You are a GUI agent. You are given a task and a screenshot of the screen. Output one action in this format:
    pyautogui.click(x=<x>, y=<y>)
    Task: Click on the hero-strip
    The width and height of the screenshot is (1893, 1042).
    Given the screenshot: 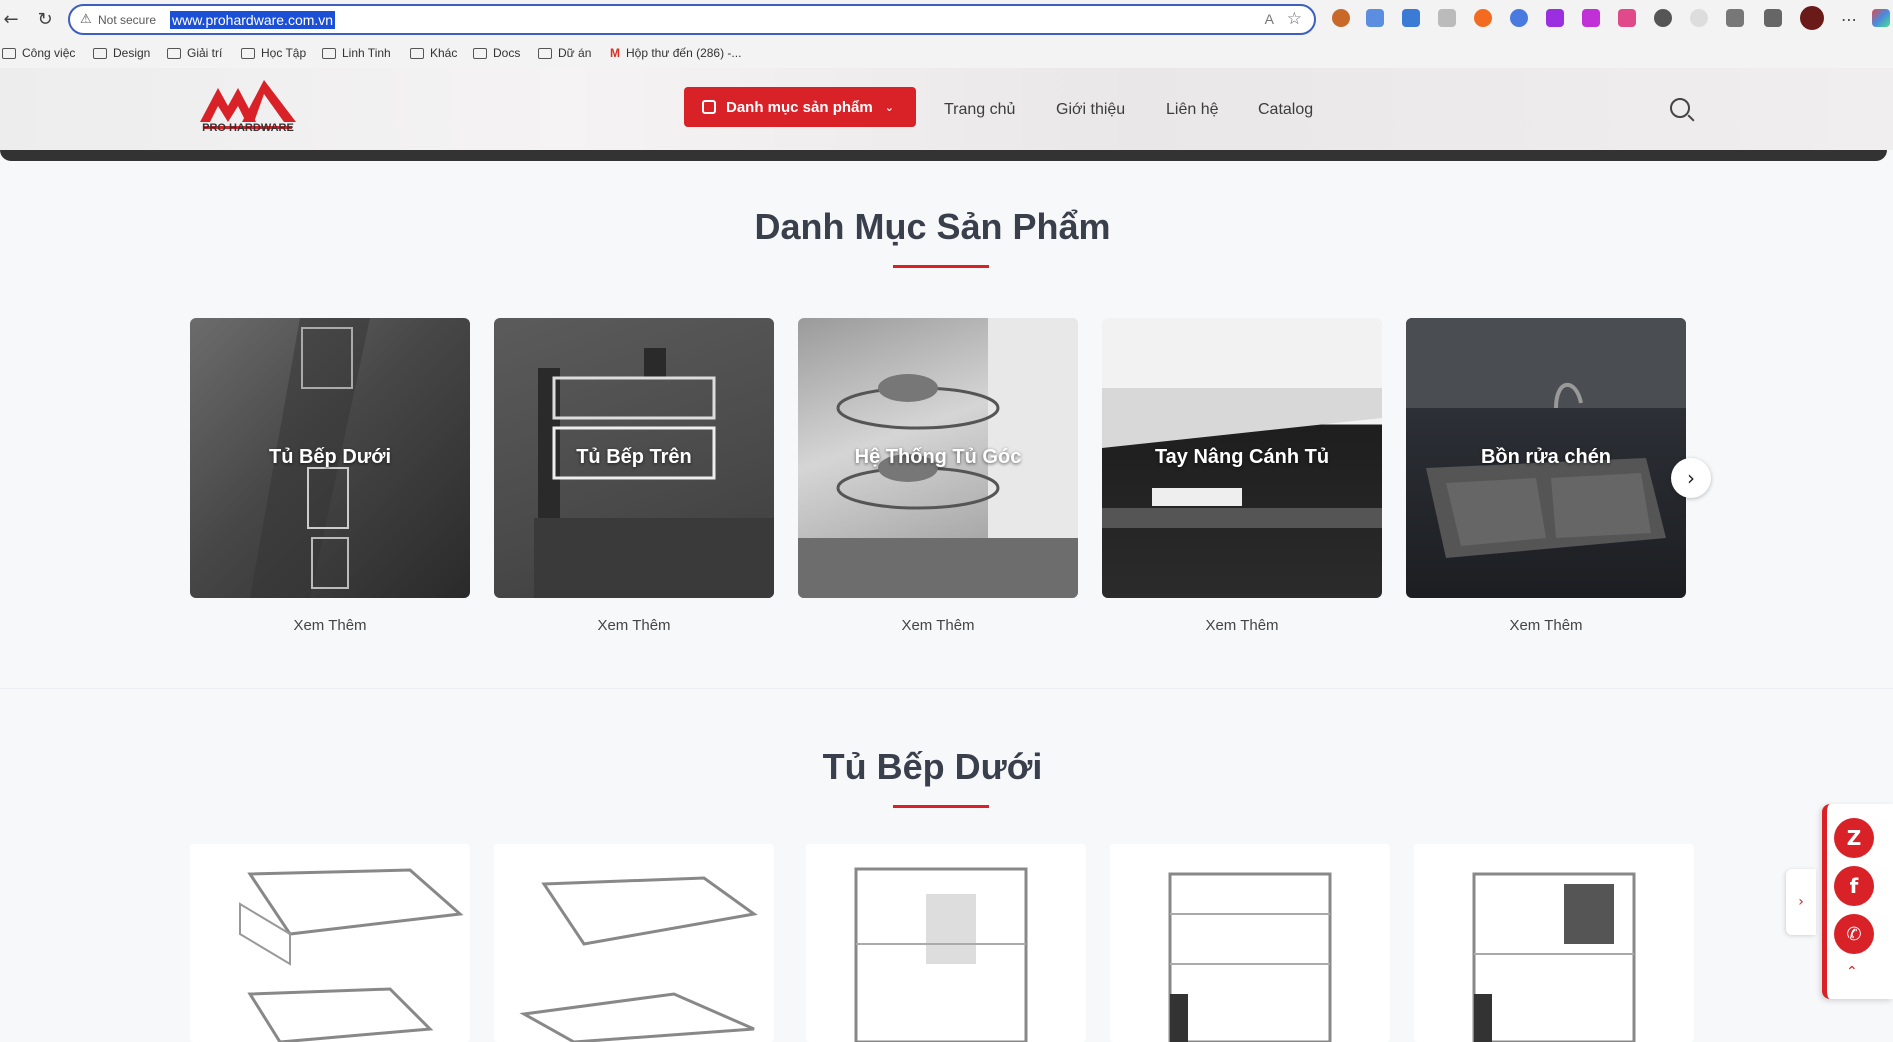 What is the action you would take?
    pyautogui.click(x=943, y=155)
    